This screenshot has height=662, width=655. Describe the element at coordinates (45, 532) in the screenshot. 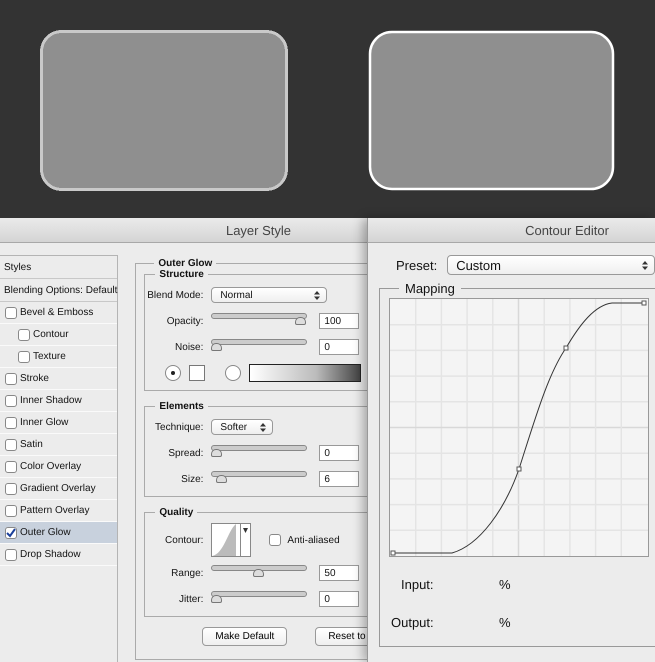

I see `effect-label: Outer Glow` at that location.